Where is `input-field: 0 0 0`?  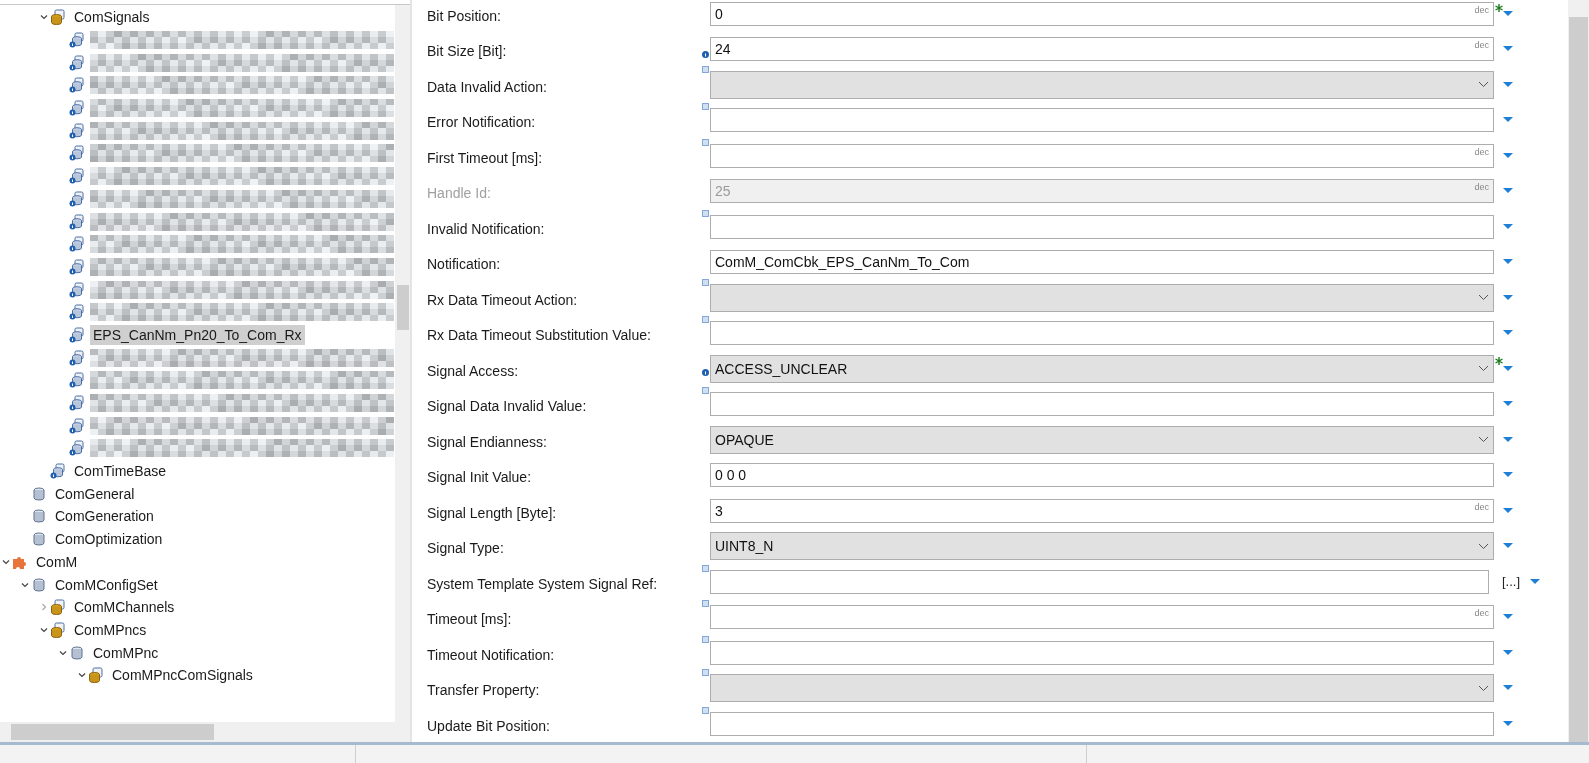
input-field: 0 0 0 is located at coordinates (1102, 475).